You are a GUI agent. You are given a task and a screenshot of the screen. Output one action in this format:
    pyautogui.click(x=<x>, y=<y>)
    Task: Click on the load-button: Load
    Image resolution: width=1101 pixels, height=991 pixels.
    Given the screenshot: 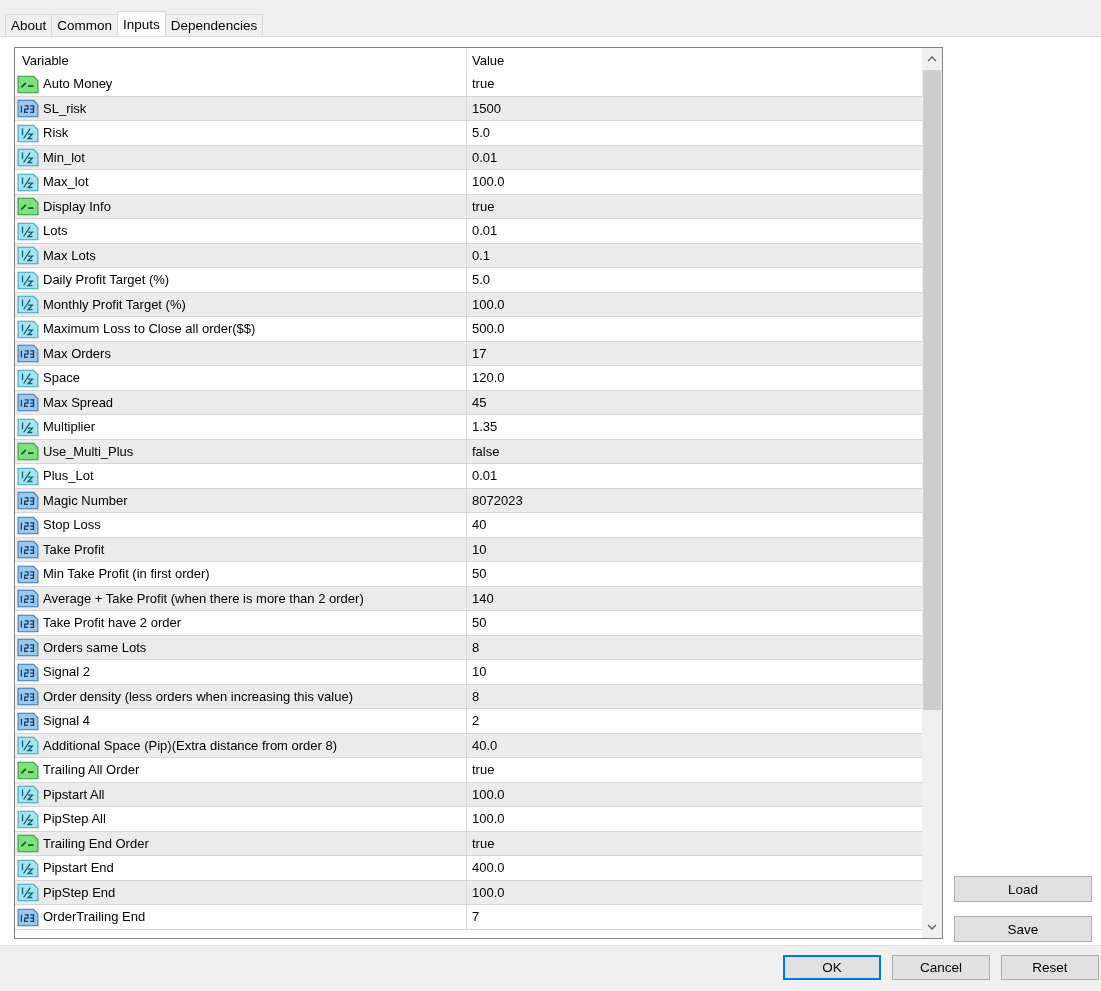 What is the action you would take?
    pyautogui.click(x=1023, y=889)
    